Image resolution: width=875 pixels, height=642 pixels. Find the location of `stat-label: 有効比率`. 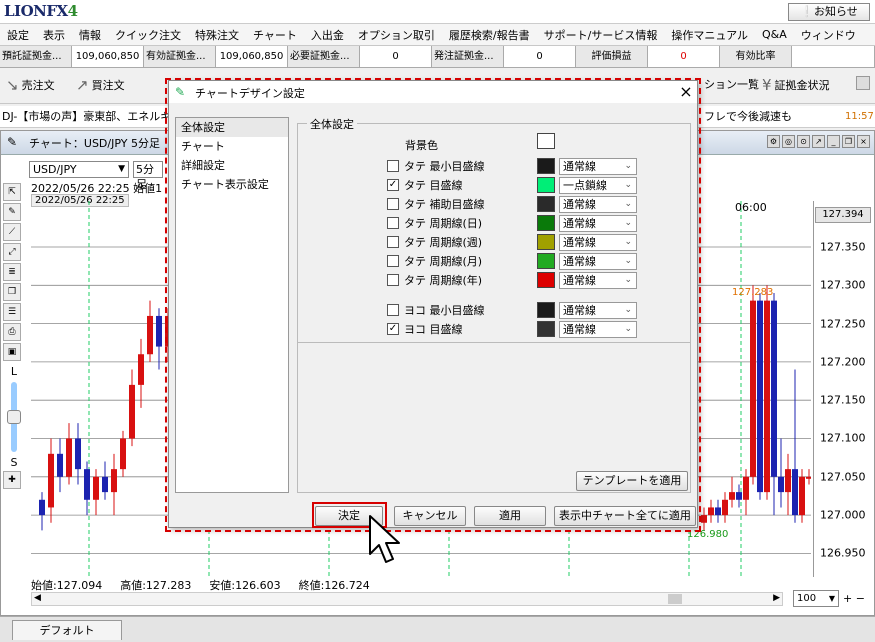

stat-label: 有効比率 is located at coordinates (756, 56).